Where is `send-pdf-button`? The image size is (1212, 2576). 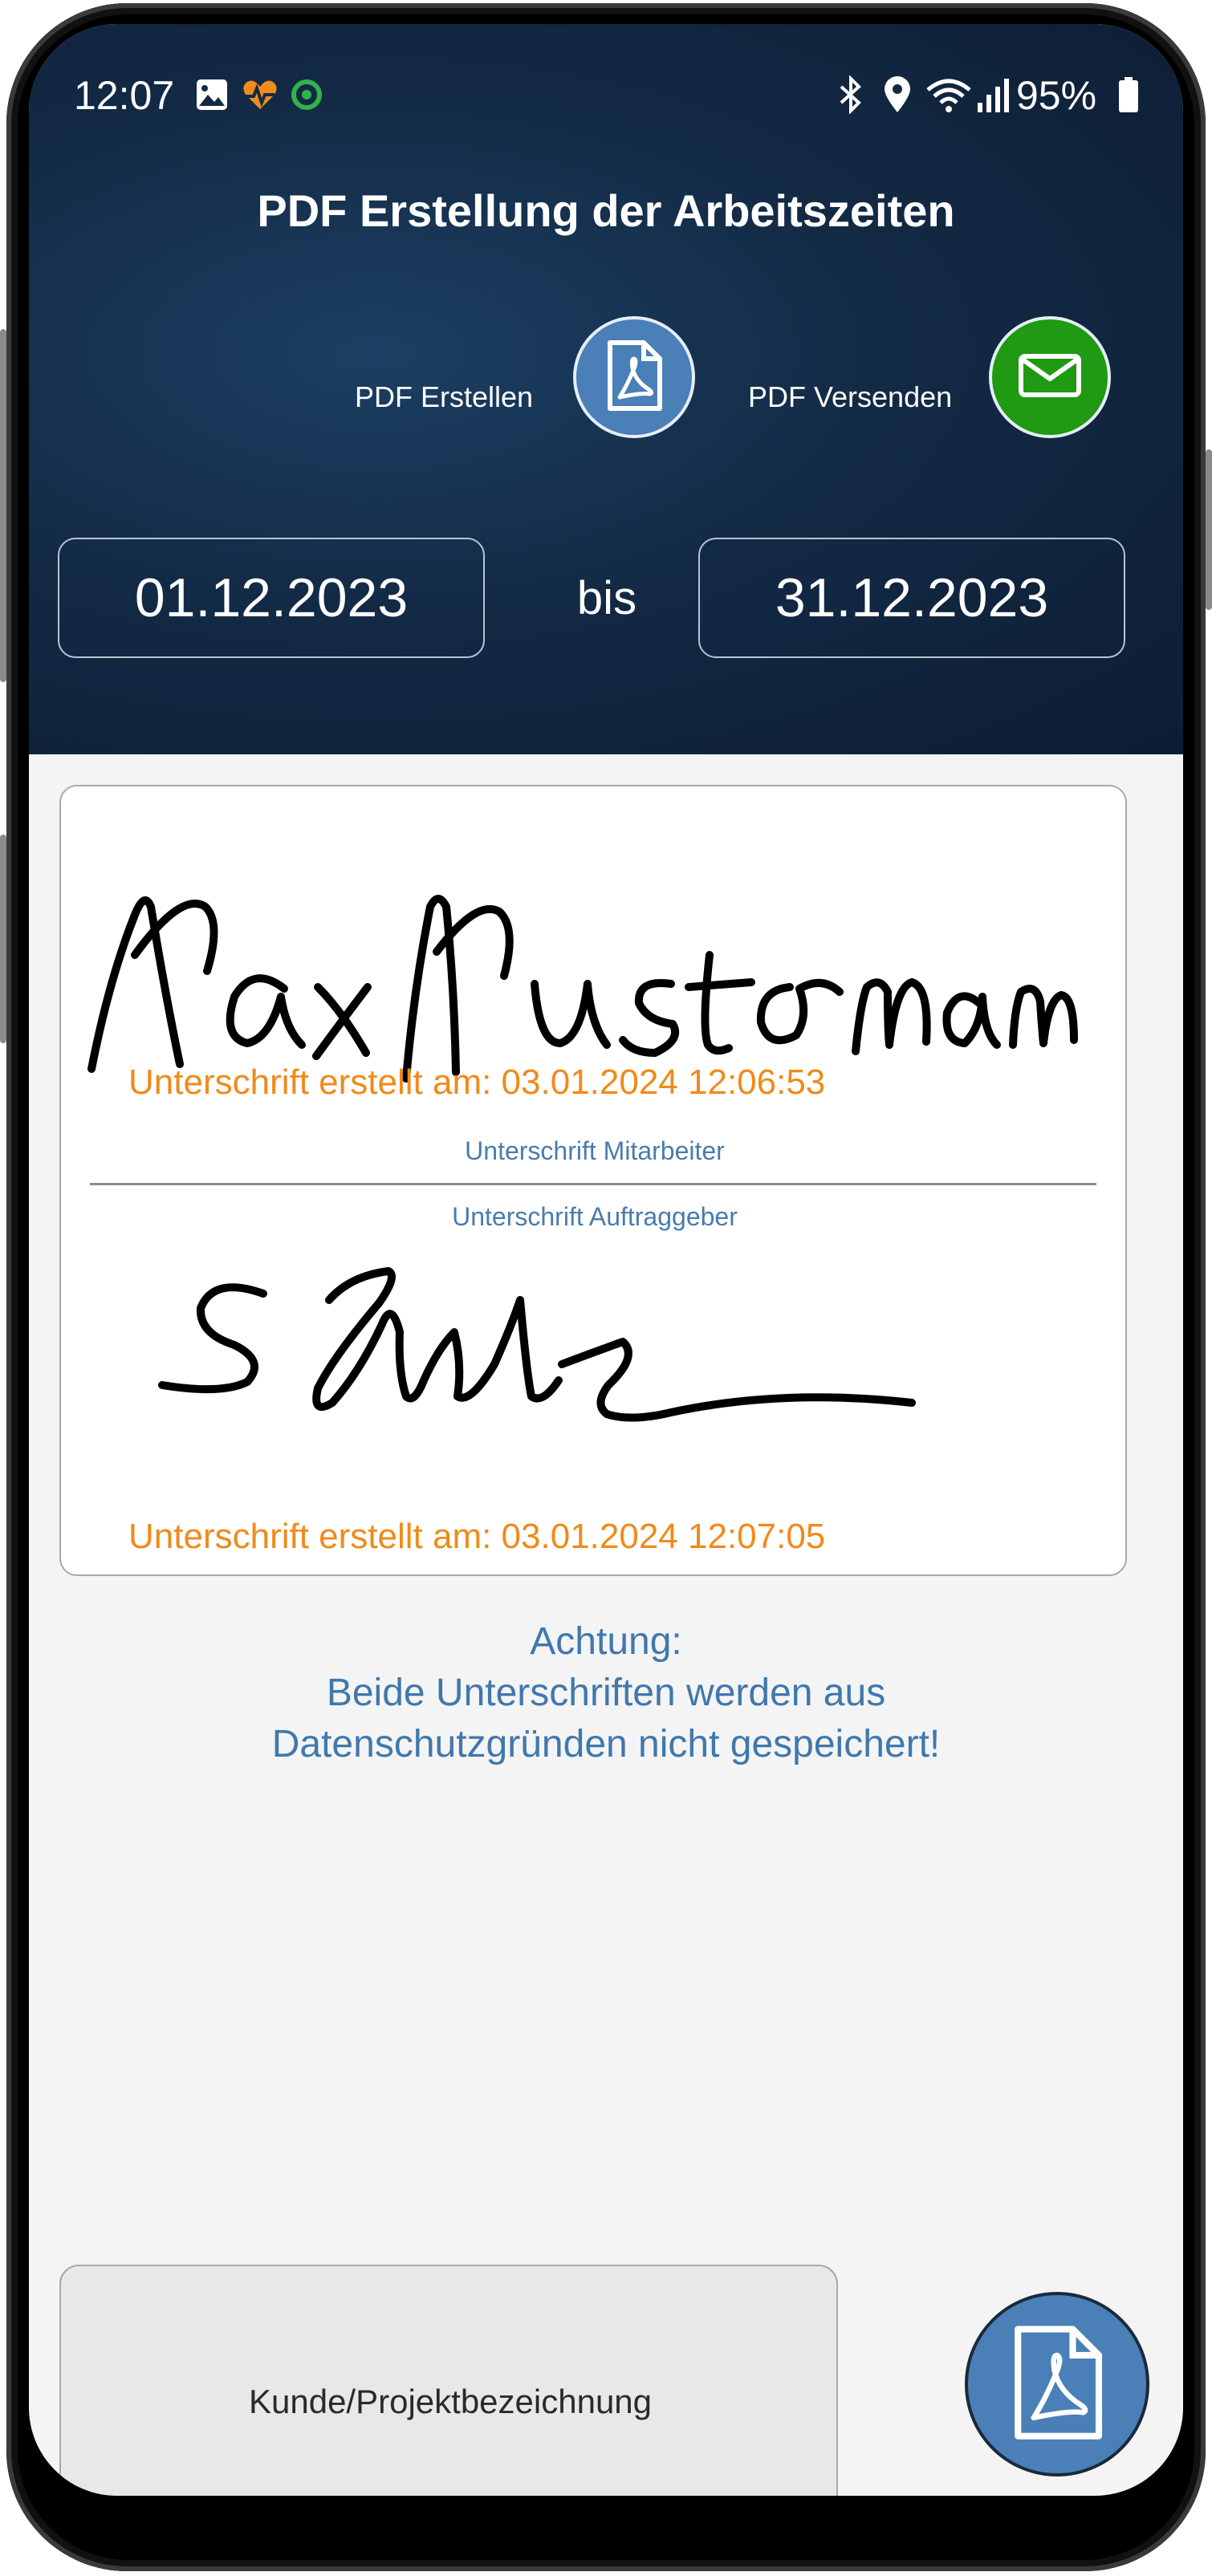
send-pdf-button is located at coordinates (1050, 377).